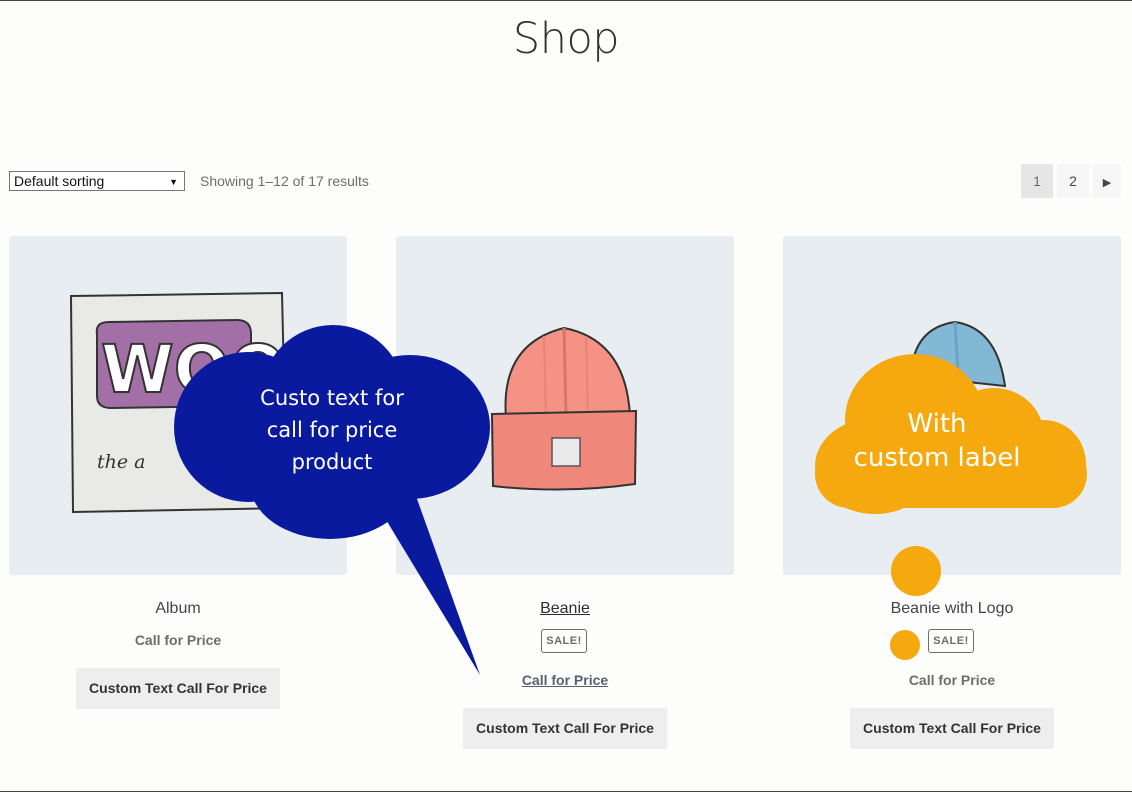 The image size is (1132, 792). What do you see at coordinates (952, 728) in the screenshot?
I see `beanie-logo-call-for-price-button: Custom Text Call For Price` at bounding box center [952, 728].